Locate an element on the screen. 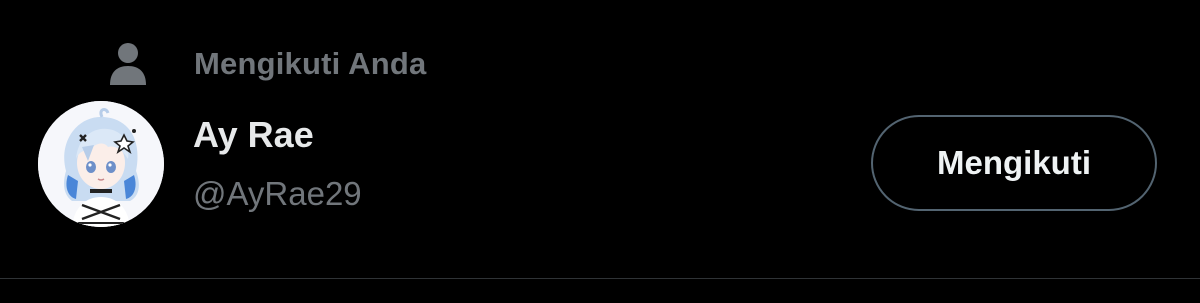  avatar-image is located at coordinates (101, 164).